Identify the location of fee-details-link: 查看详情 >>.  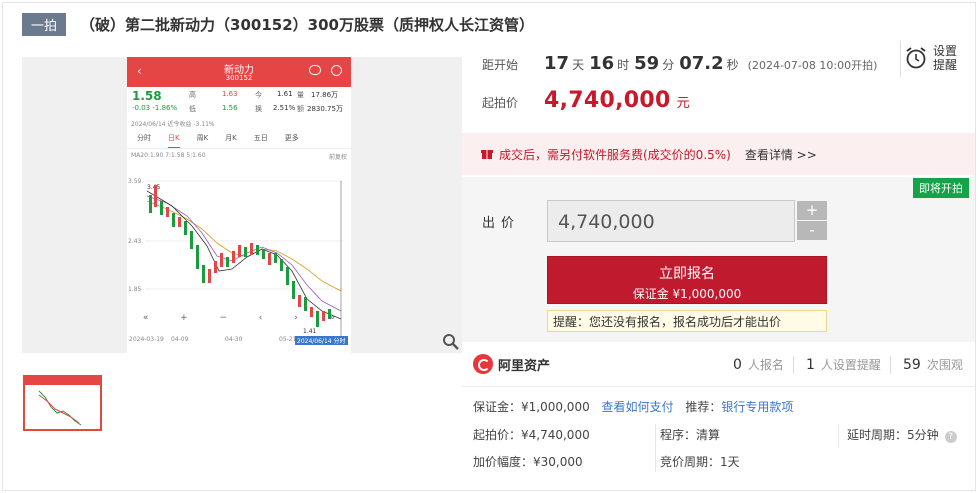
(781, 154).